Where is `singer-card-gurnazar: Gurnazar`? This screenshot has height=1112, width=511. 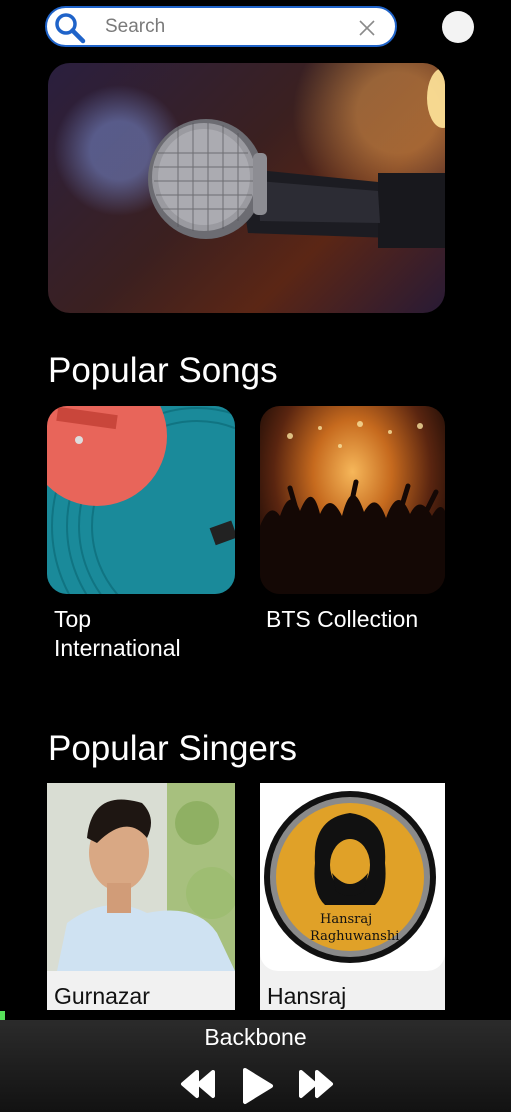 singer-card-gurnazar: Gurnazar is located at coordinates (141, 896).